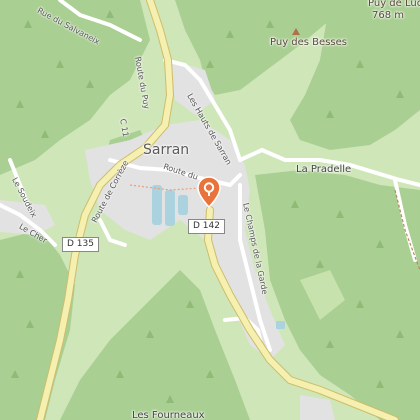 This screenshot has height=420, width=420. Describe the element at coordinates (324, 169) in the screenshot. I see `place-label-la-pradelle: La Pradelle` at that location.